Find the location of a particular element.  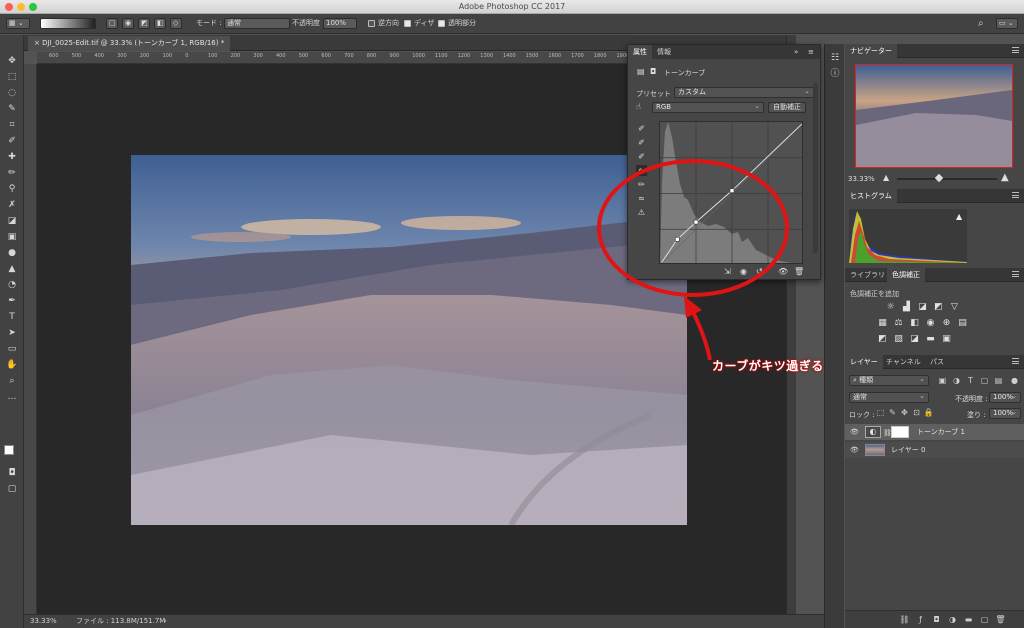

collapse-panel-icon: » is located at coordinates (796, 52).